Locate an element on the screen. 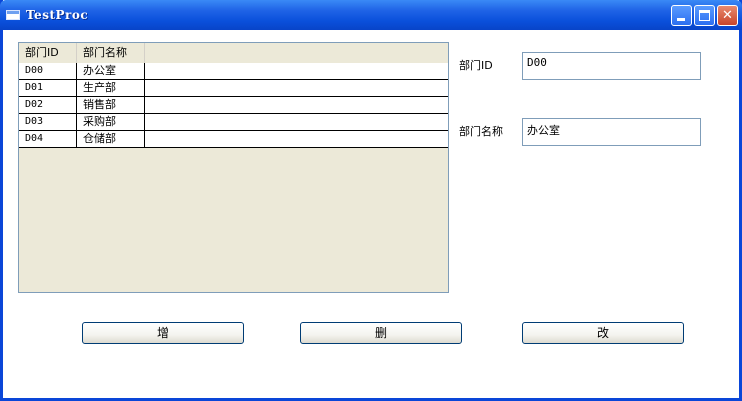 This screenshot has height=401, width=742. table-row: D02 销售部 is located at coordinates (233, 105).